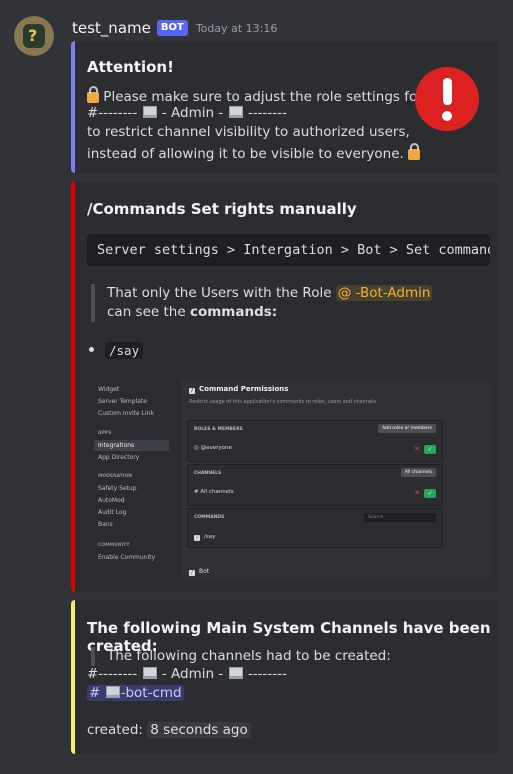 The width and height of the screenshot is (513, 774). I want to click on sidebar-item: Widget, so click(109, 389).